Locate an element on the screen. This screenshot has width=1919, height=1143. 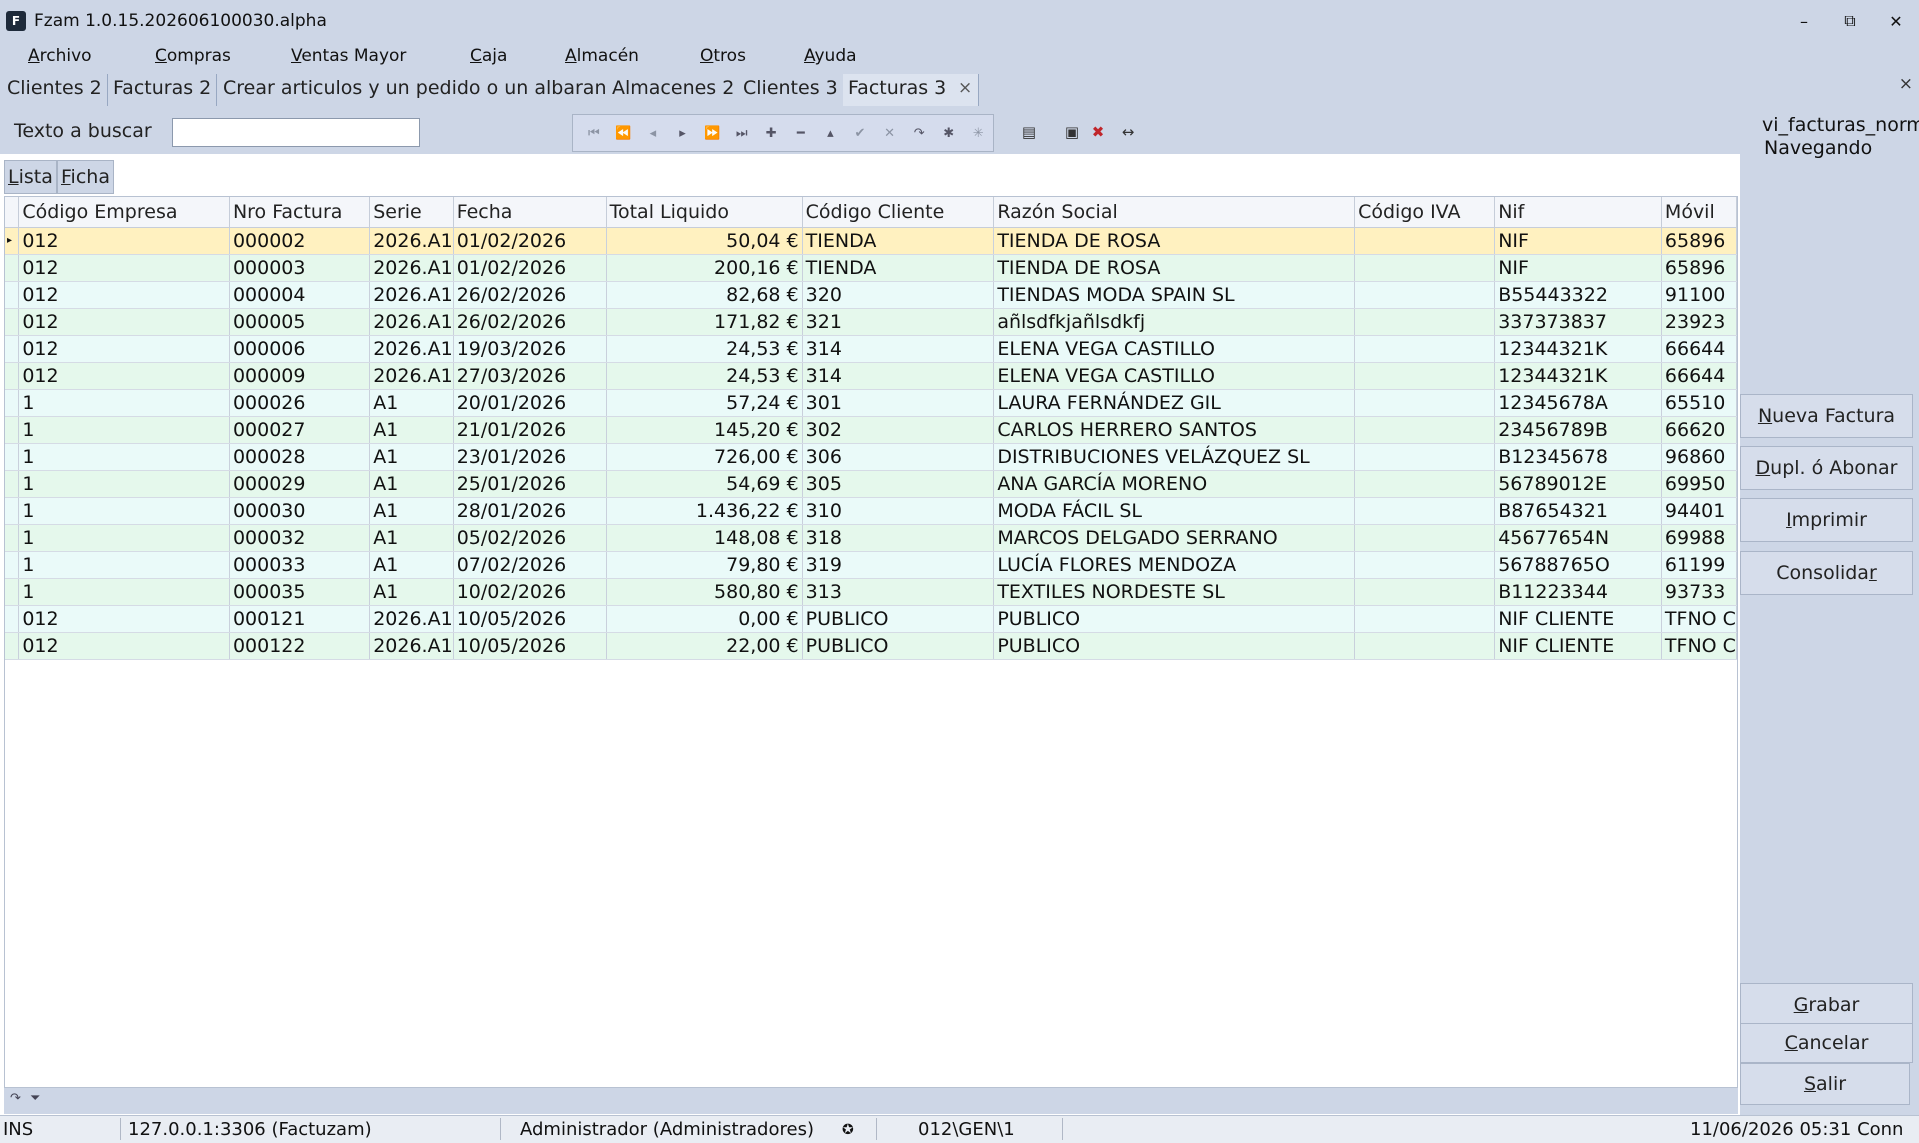
table-cell: 91100 is located at coordinates (1699, 295).